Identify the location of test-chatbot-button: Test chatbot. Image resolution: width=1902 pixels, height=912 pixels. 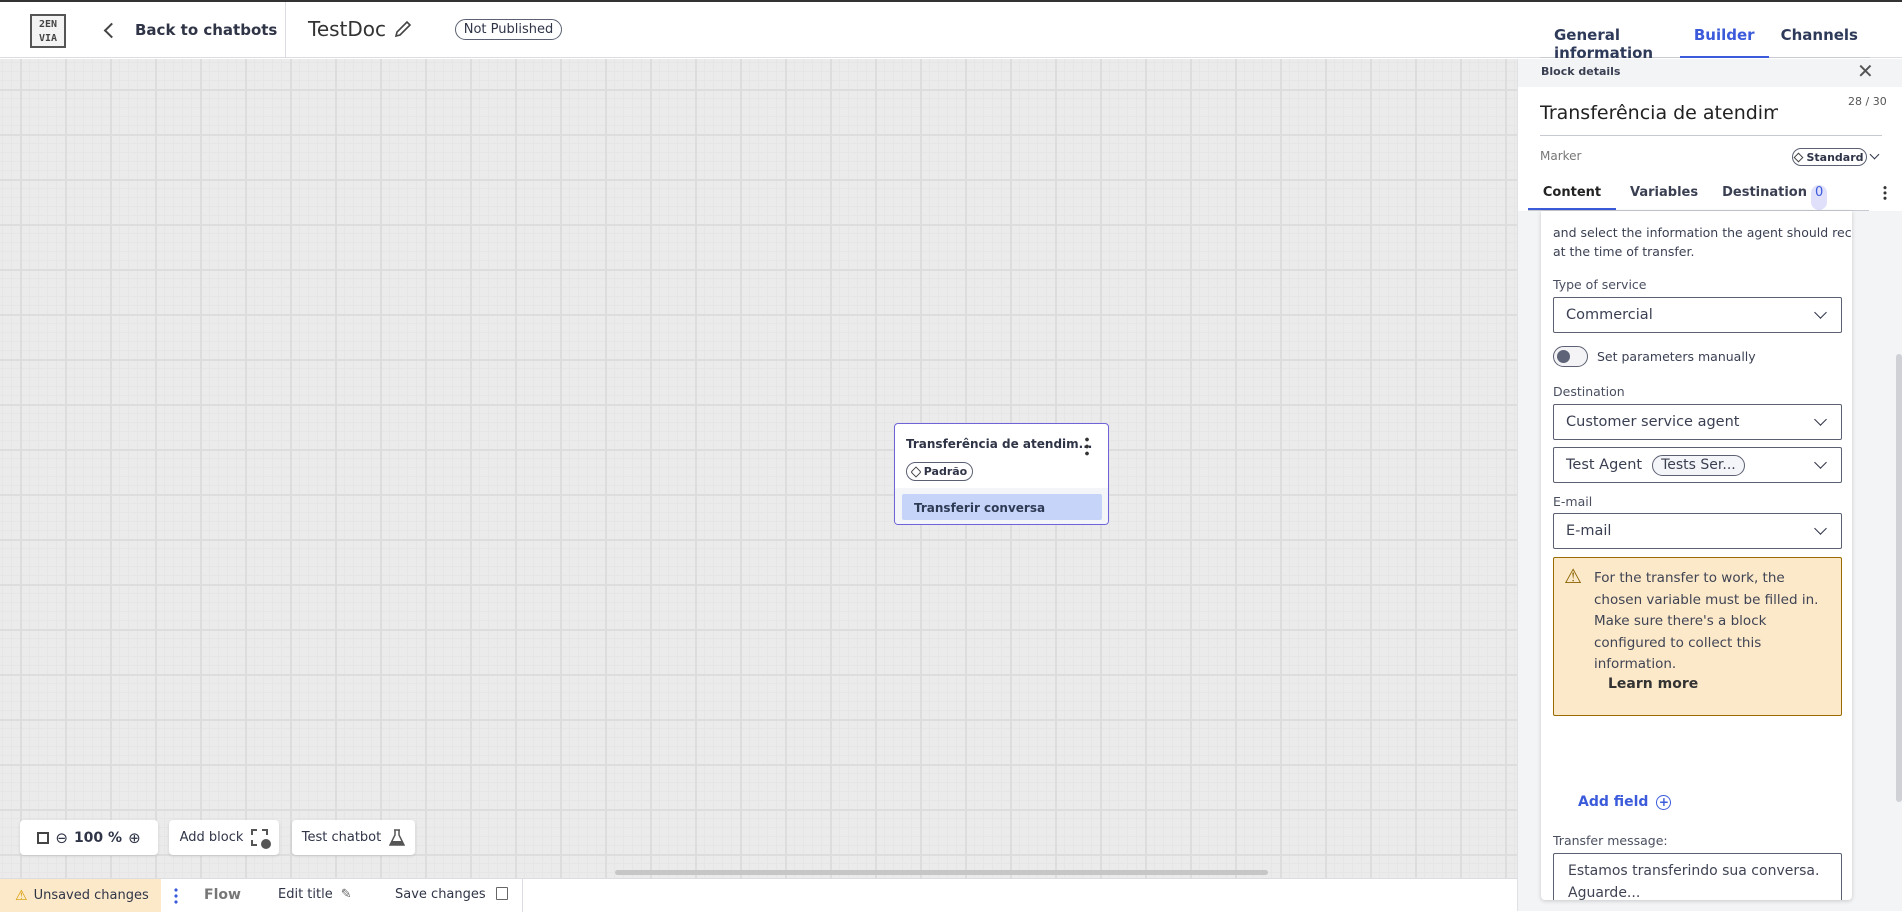
(353, 837).